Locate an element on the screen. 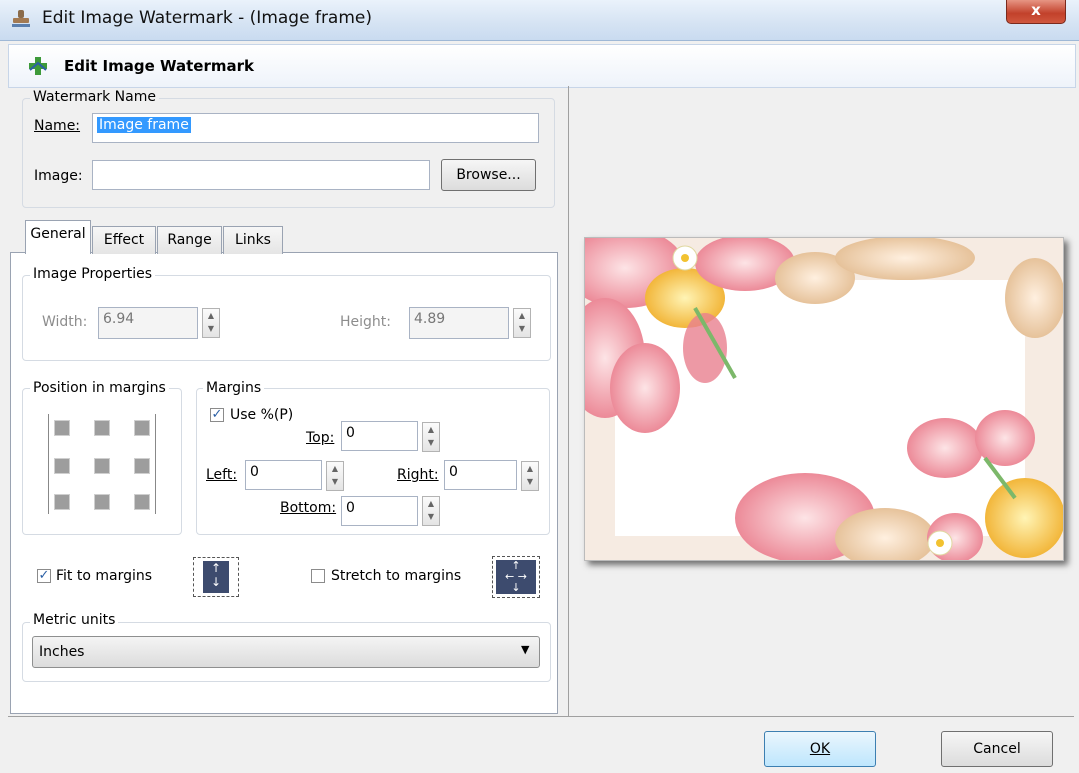  stamp-icon is located at coordinates (21, 18).